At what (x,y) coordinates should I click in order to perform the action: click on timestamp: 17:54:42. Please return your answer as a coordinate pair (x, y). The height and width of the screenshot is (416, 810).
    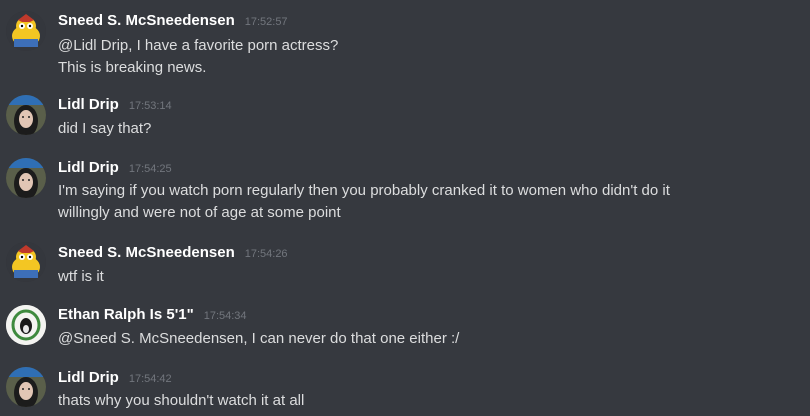
    Looking at the image, I should click on (150, 379).